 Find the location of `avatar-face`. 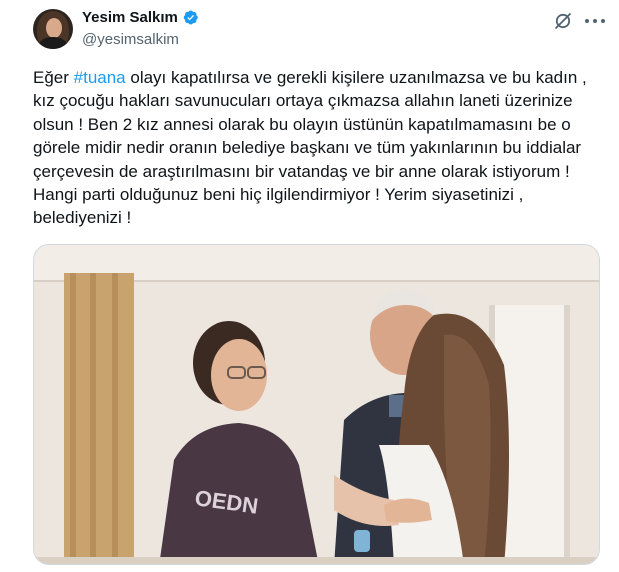

avatar-face is located at coordinates (54, 28).